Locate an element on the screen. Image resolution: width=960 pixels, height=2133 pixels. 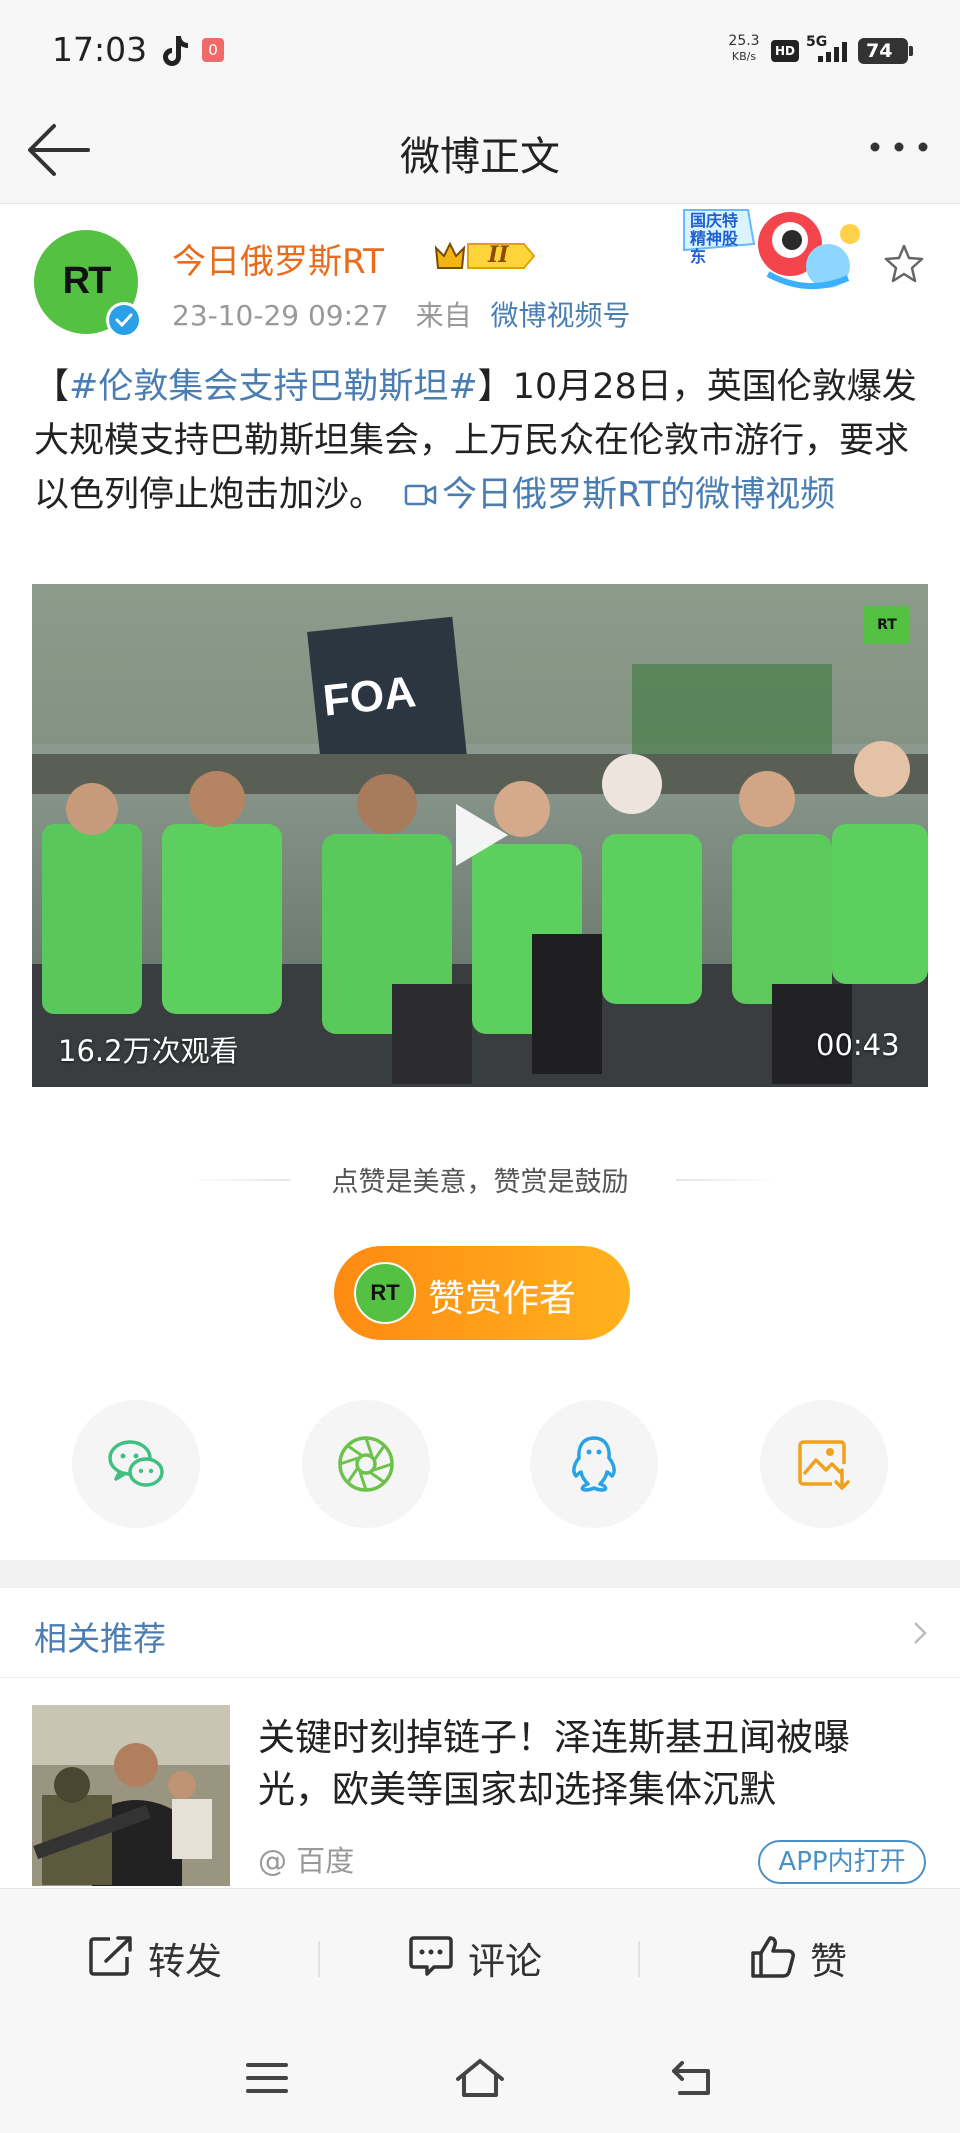
page-title: 微博正文 is located at coordinates (480, 157).